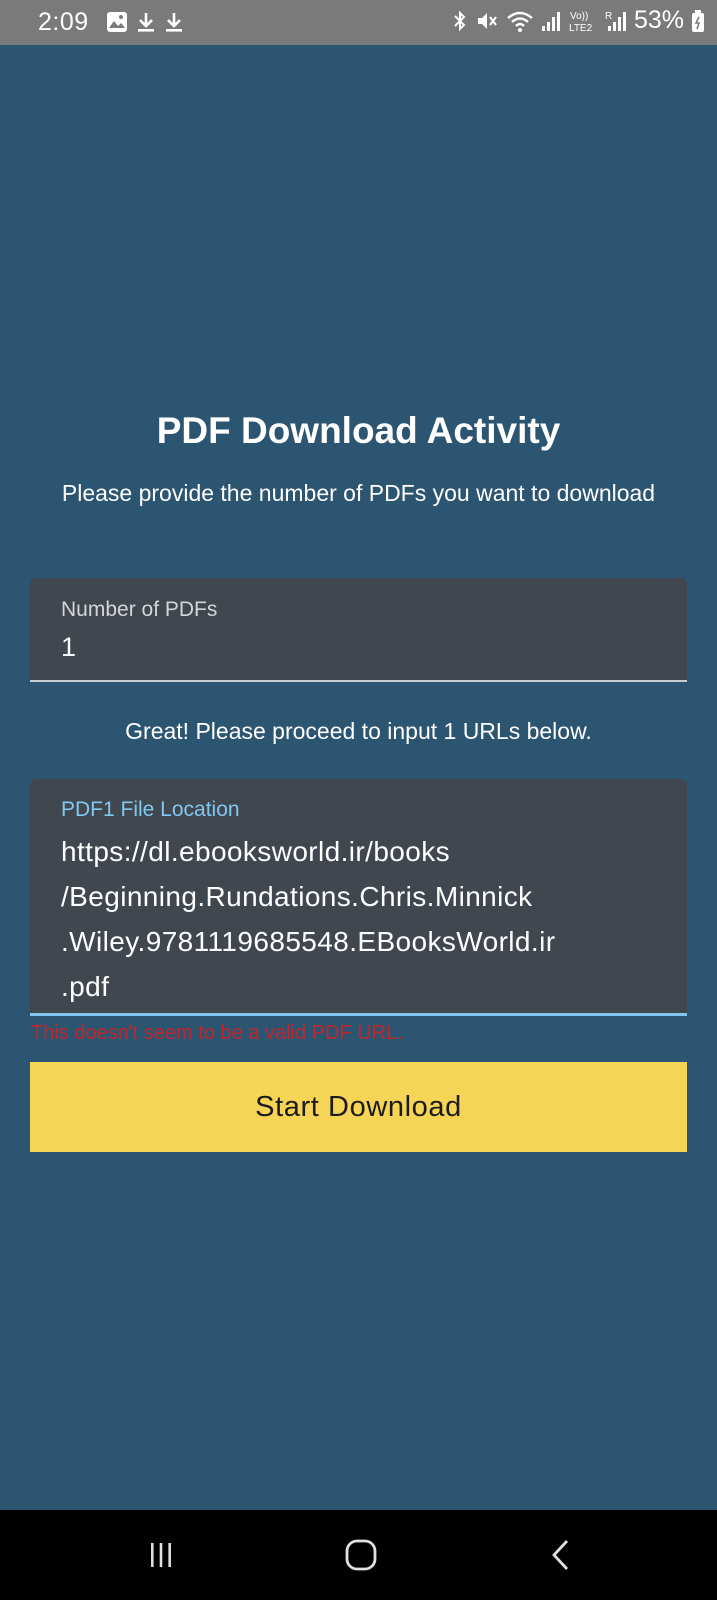 This screenshot has width=717, height=1600. I want to click on system-icons: Vo)) LTE2 R 53%, so click(578, 20).